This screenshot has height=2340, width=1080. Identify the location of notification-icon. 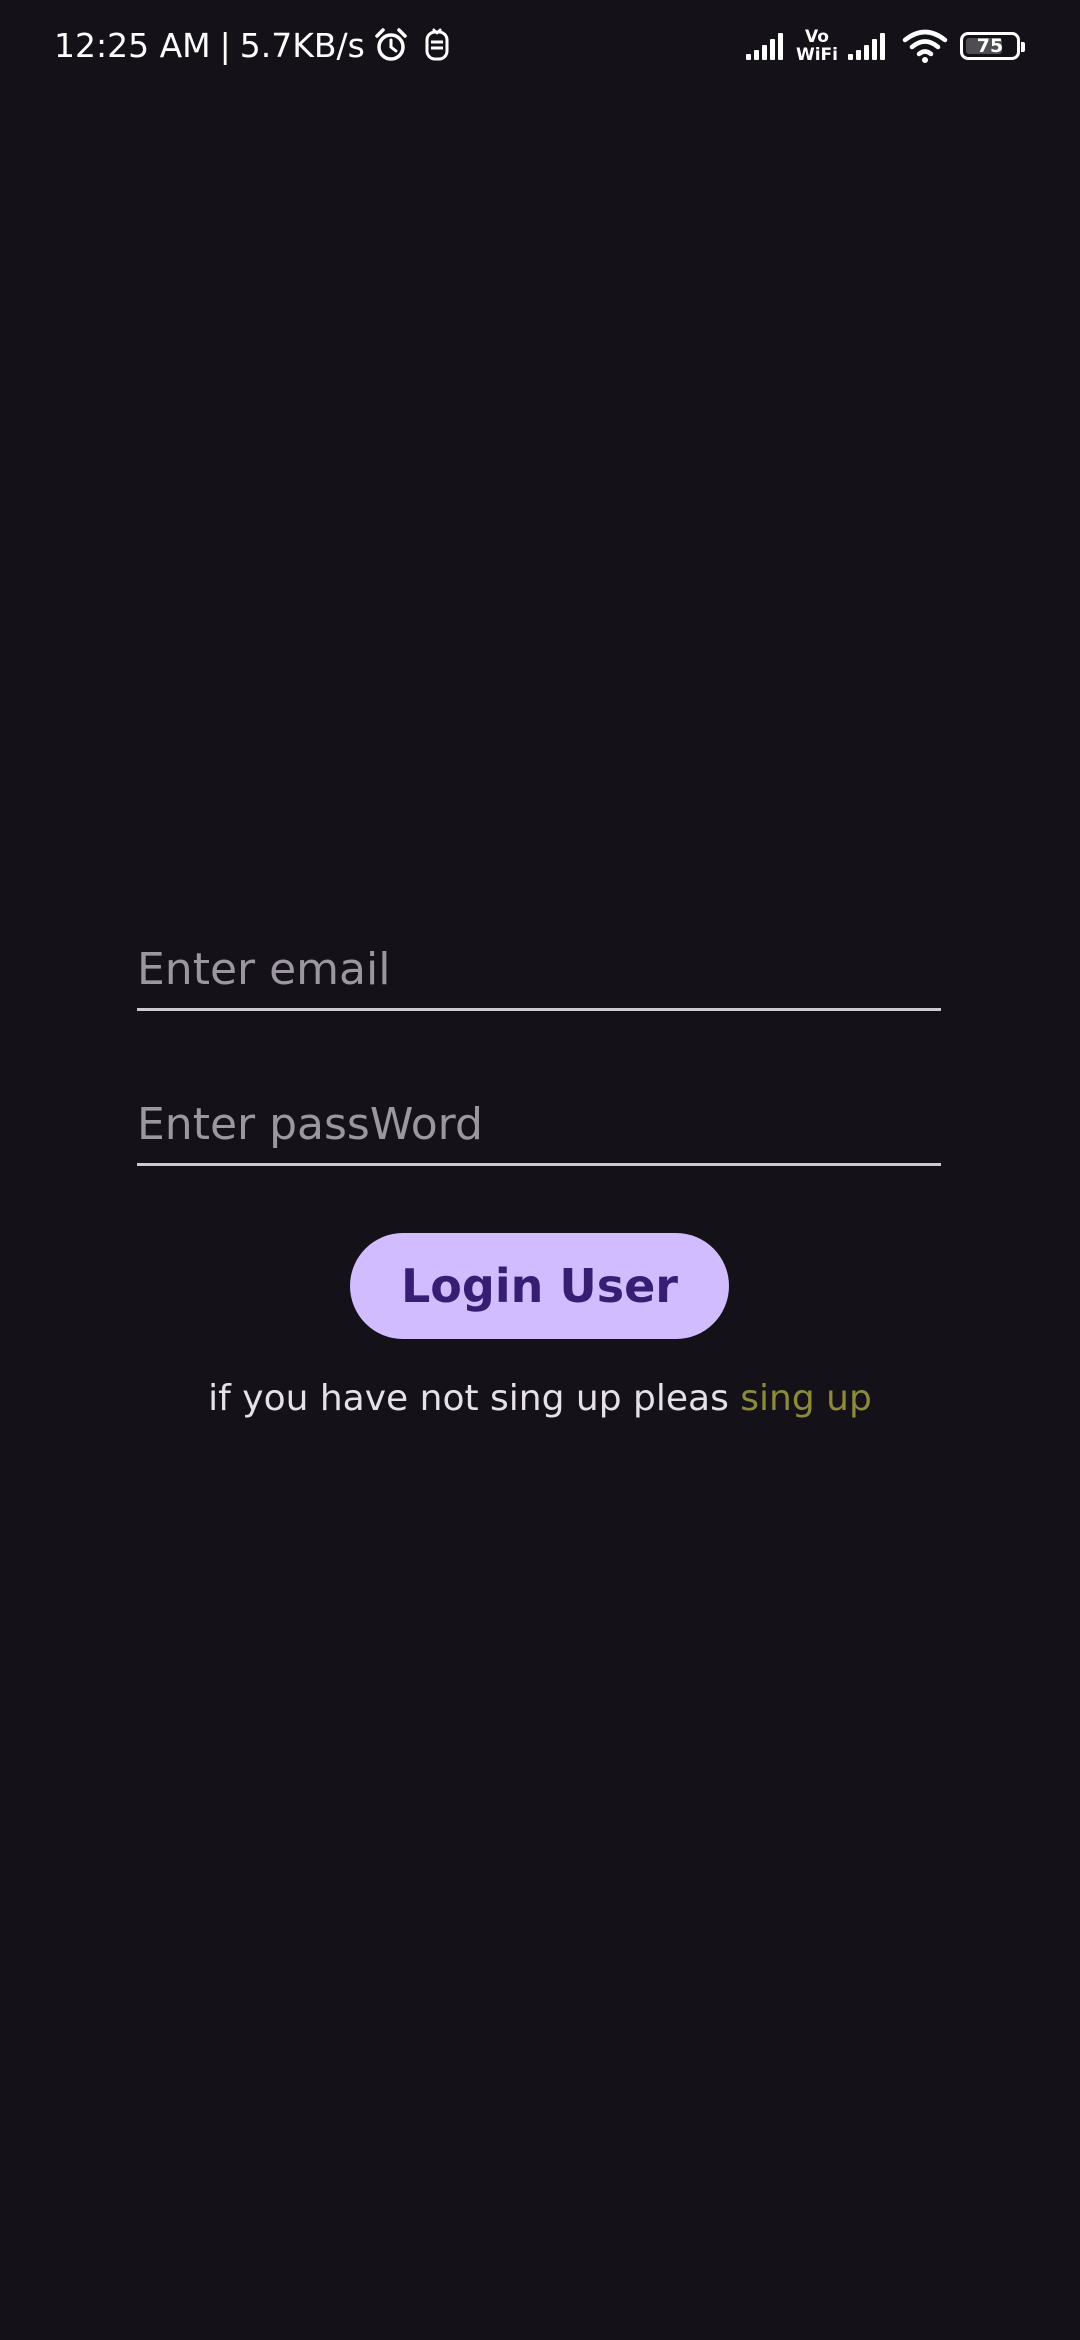
(437, 45).